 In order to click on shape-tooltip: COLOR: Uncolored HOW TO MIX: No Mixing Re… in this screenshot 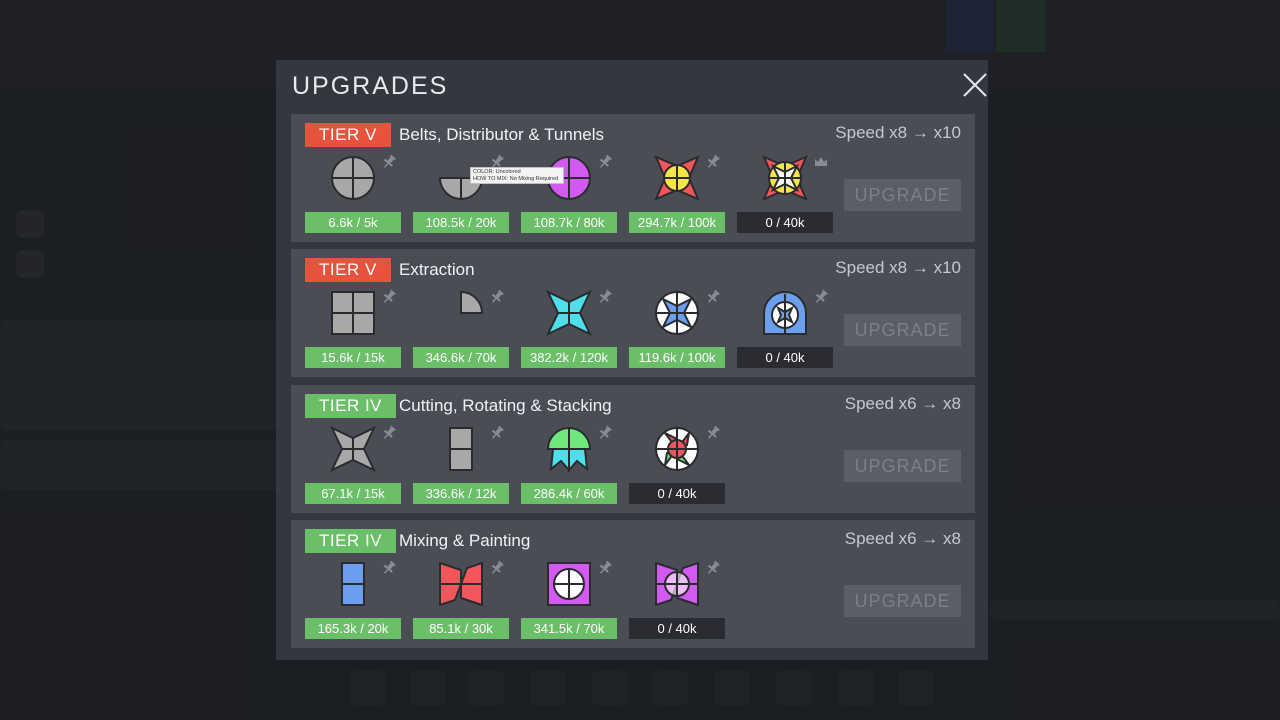, I will do `click(517, 175)`.